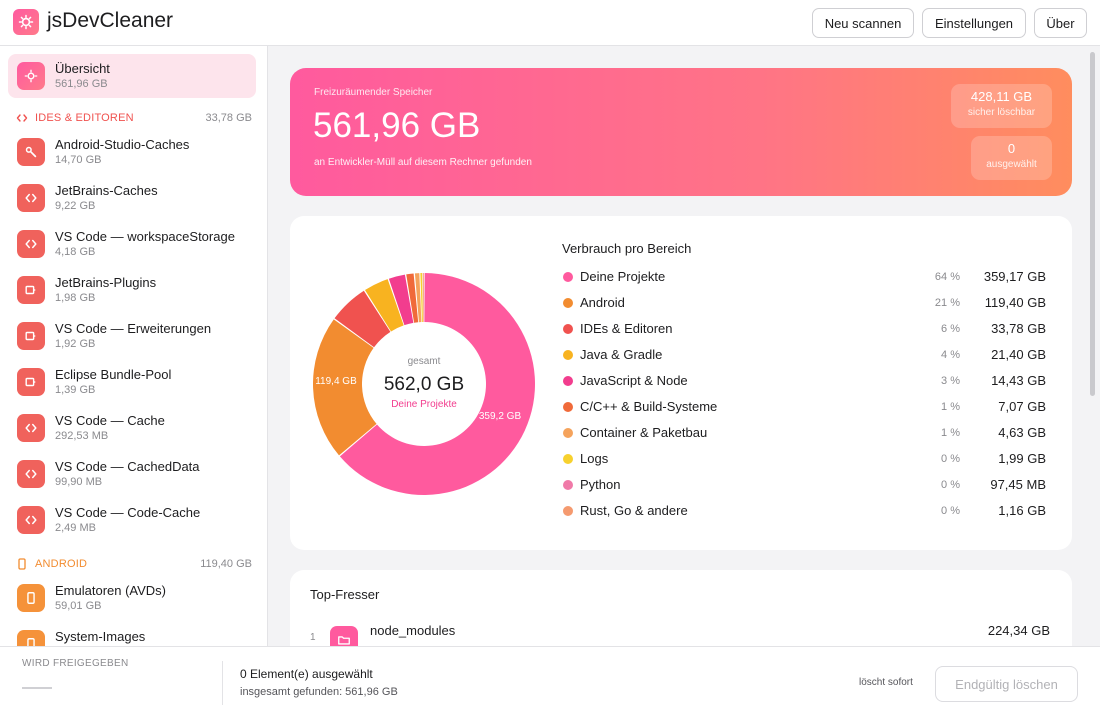  What do you see at coordinates (805, 485) in the screenshot?
I see `legend-row: Python 0 % 97,45 MB` at bounding box center [805, 485].